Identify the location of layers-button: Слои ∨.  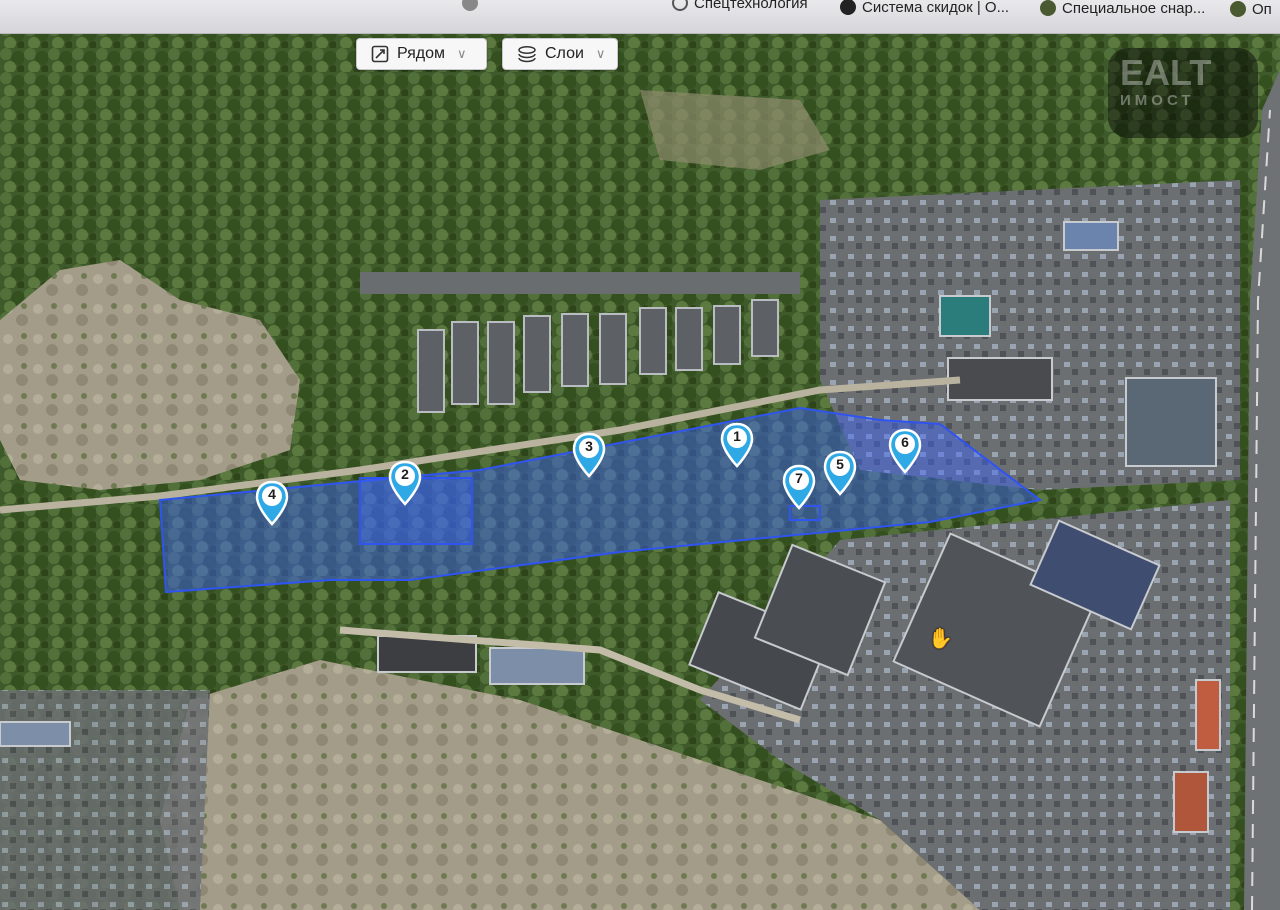
(560, 54).